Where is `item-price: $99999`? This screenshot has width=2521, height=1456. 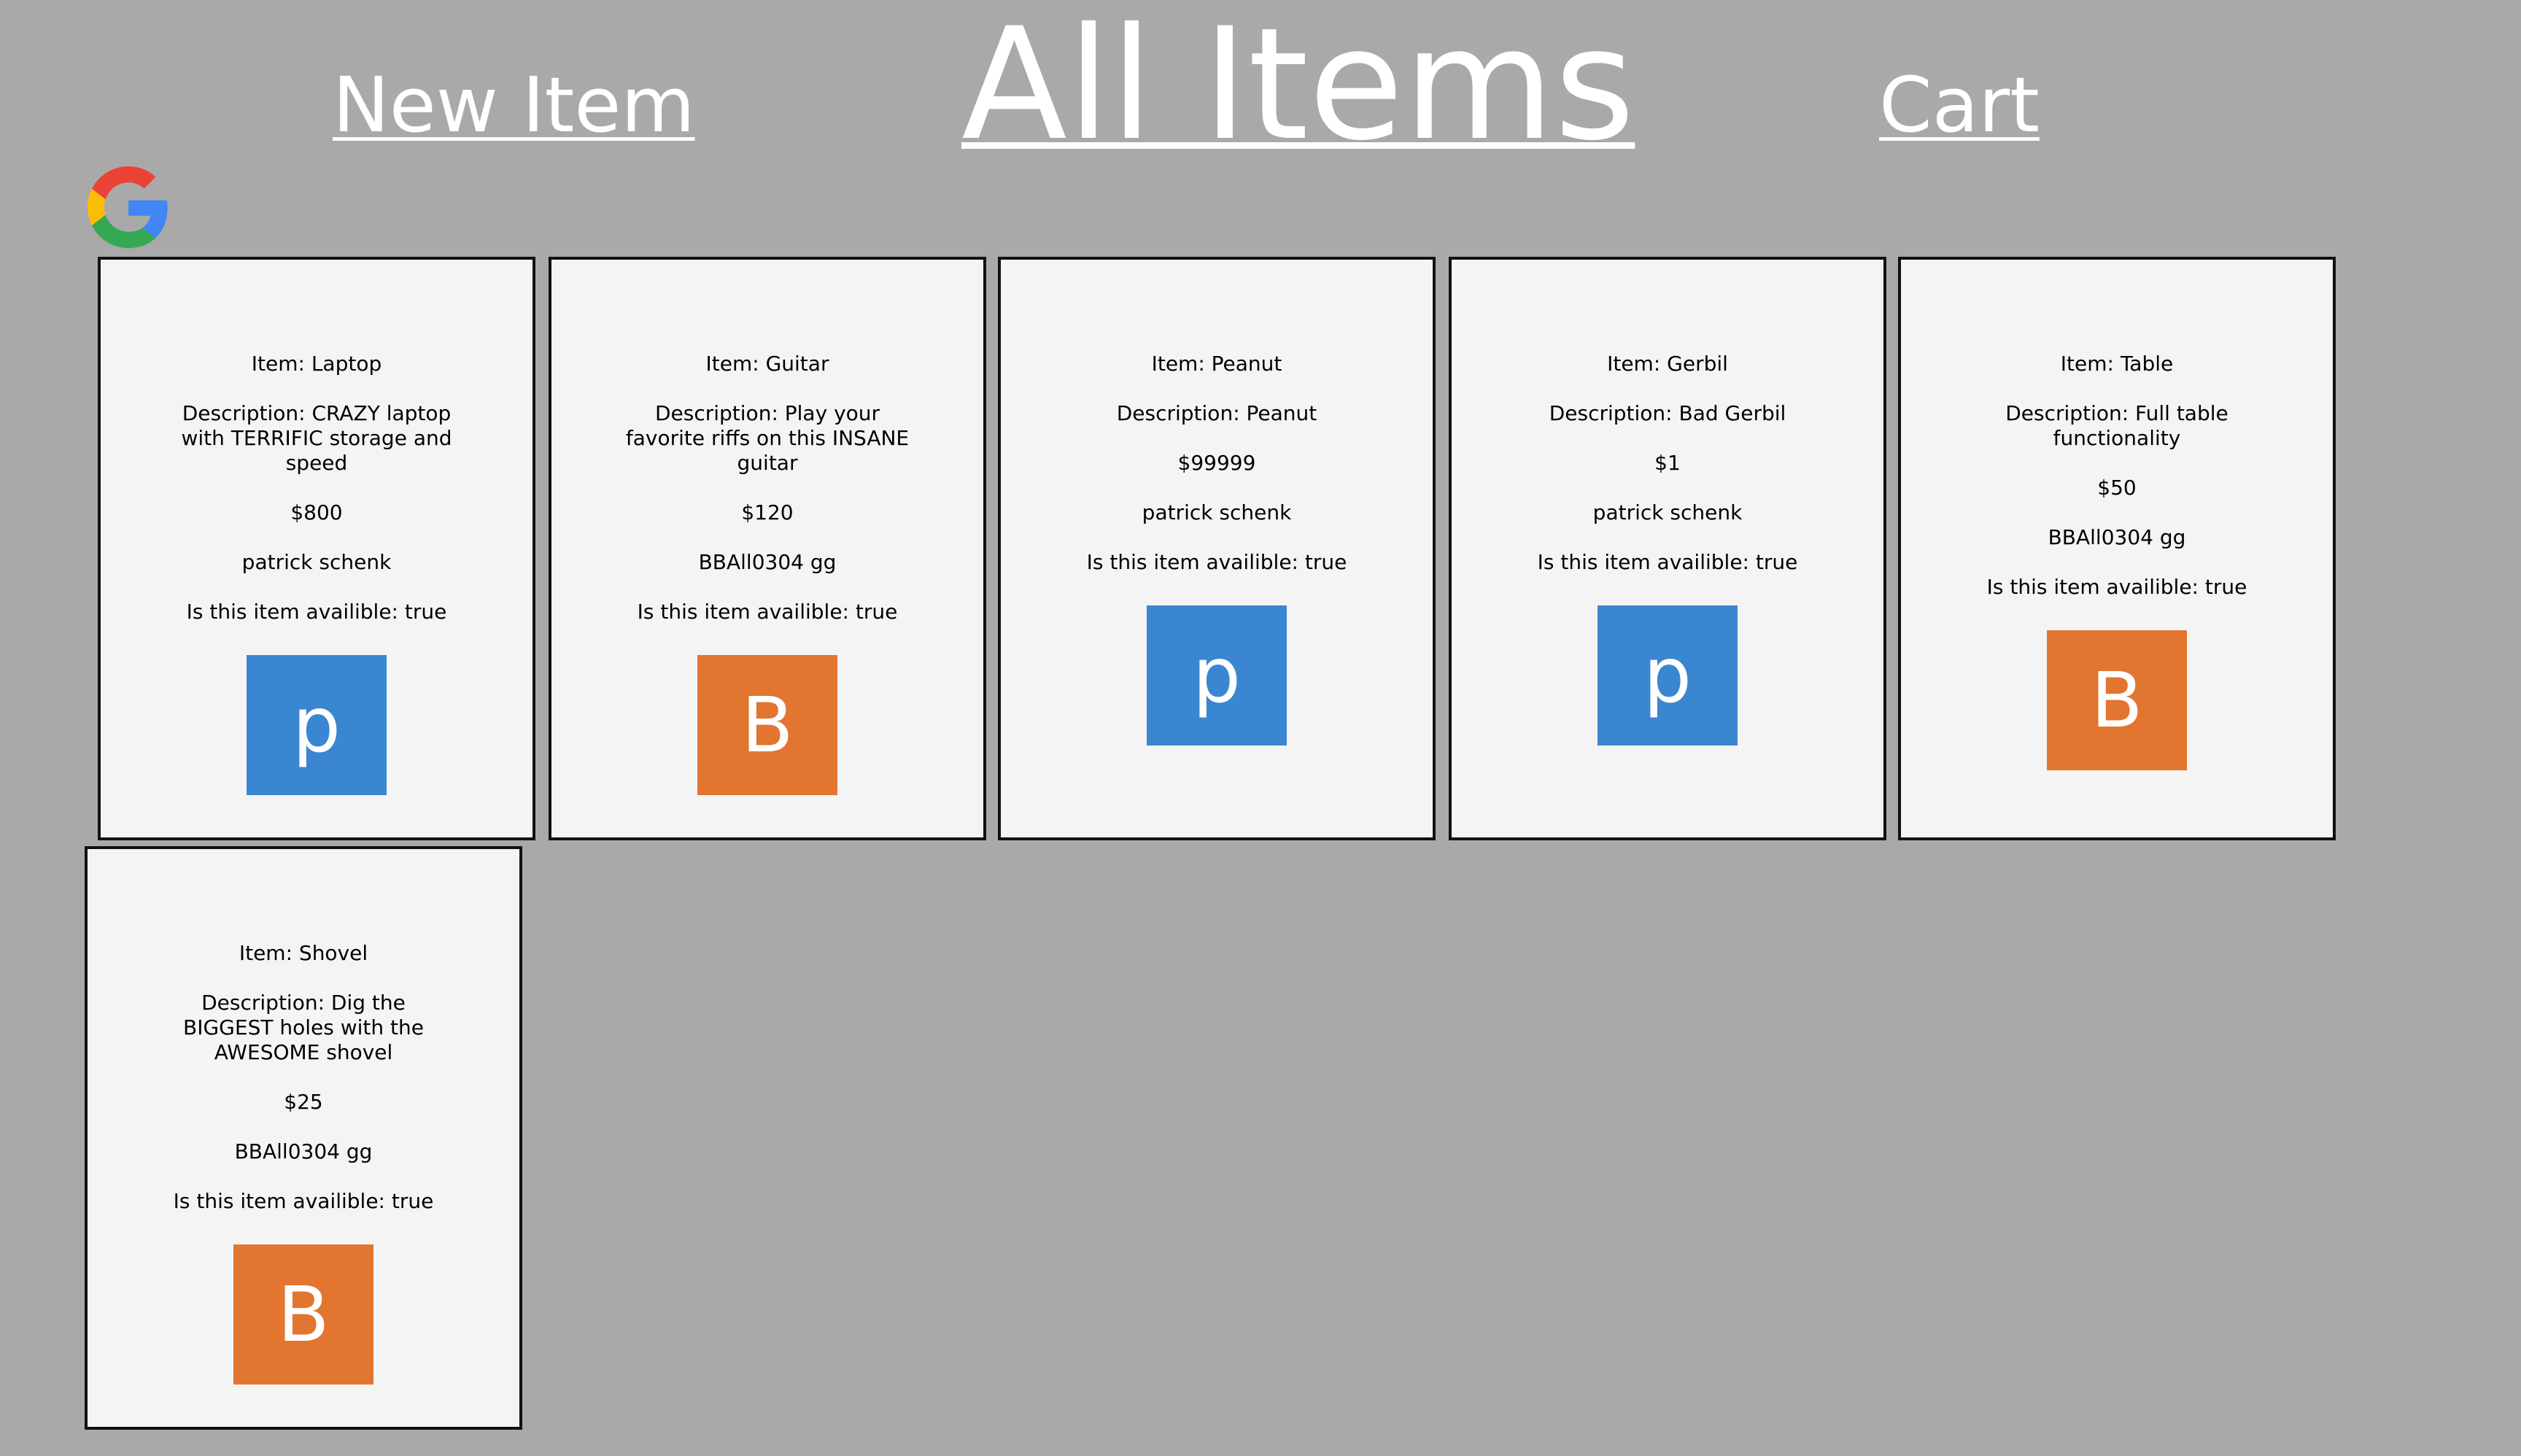
item-price: $99999 is located at coordinates (1216, 463).